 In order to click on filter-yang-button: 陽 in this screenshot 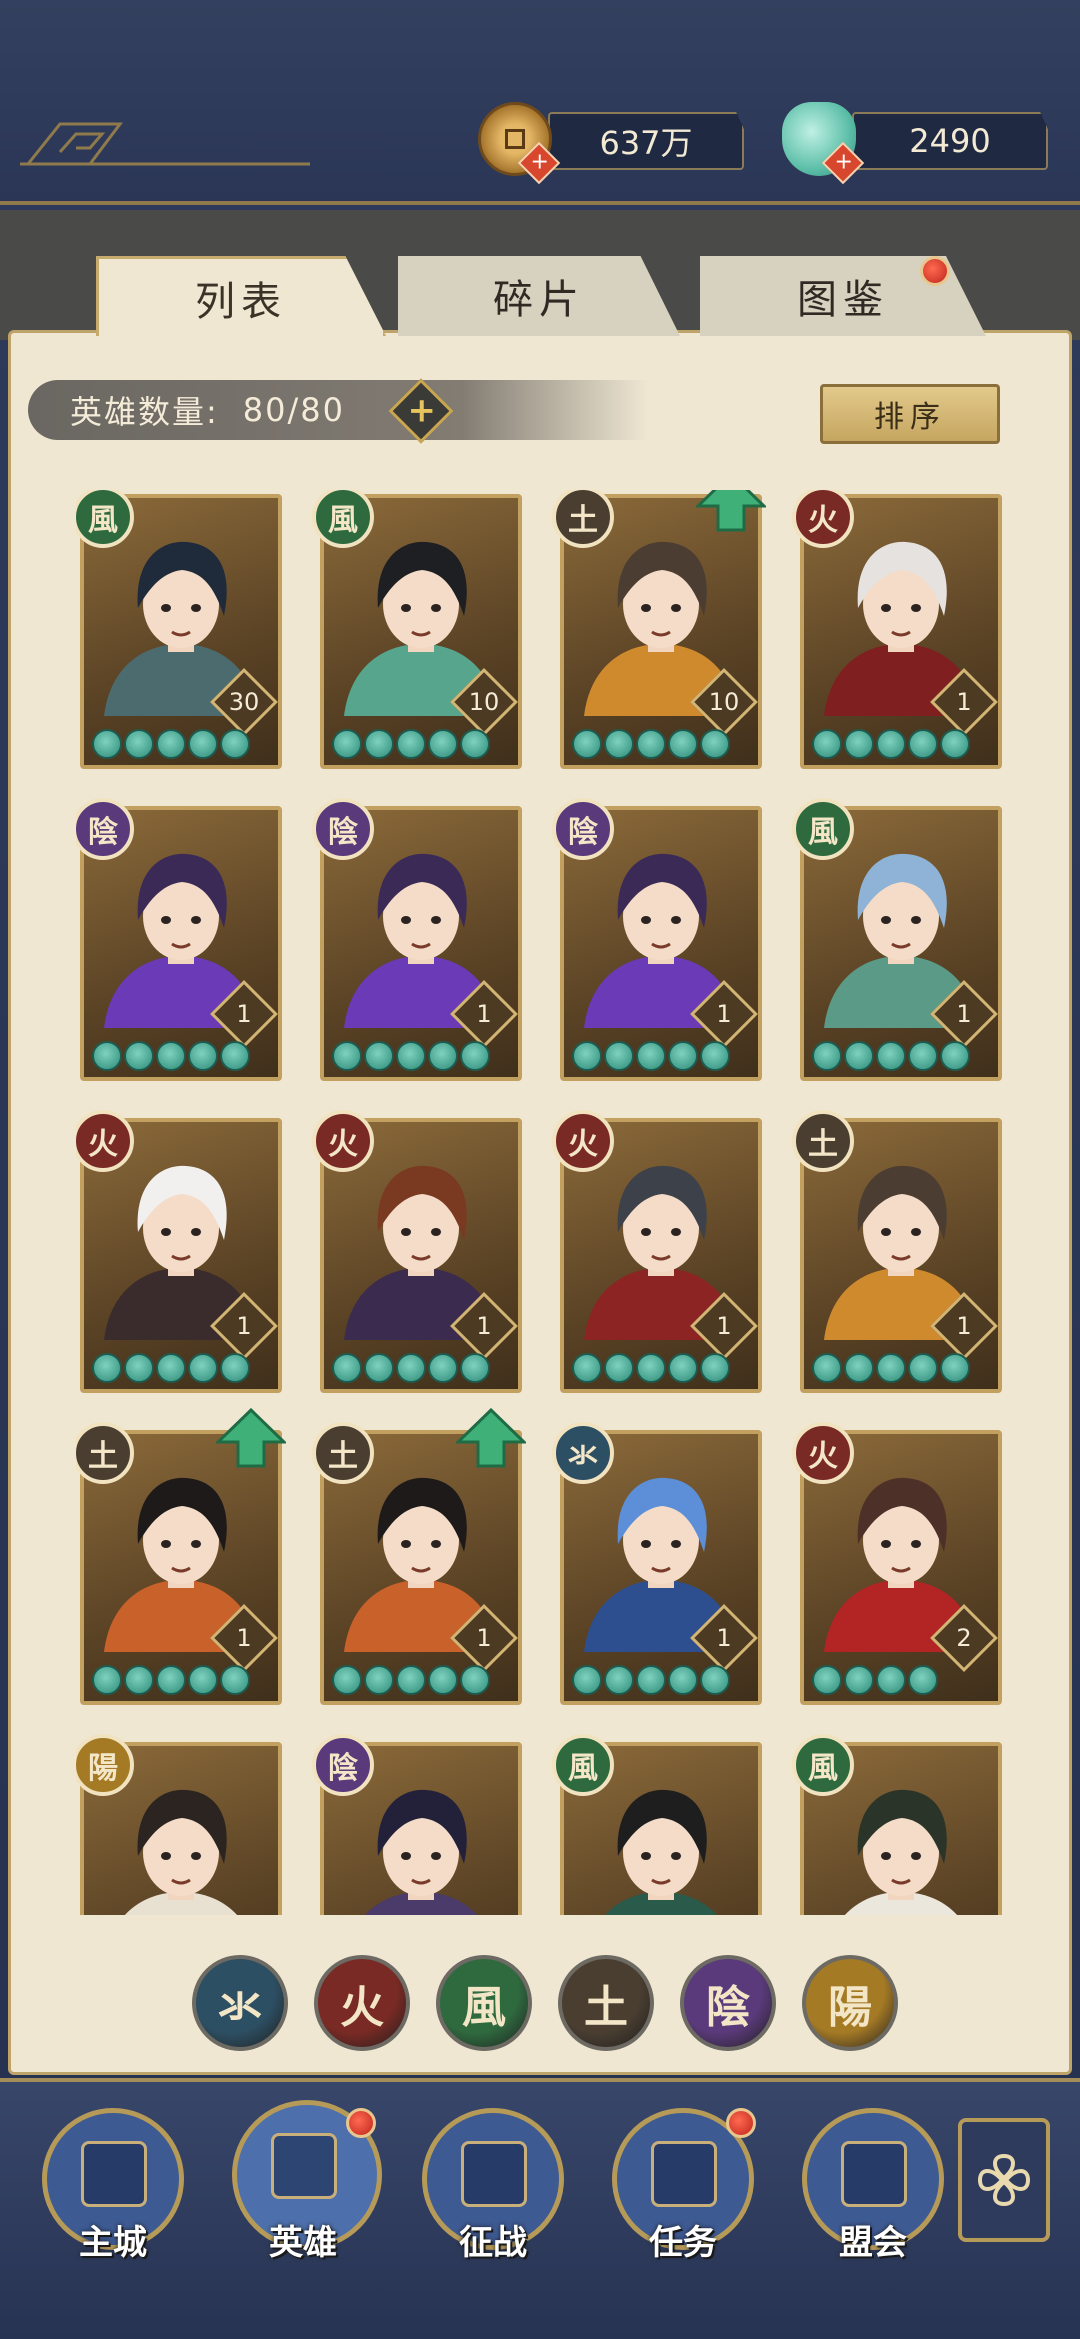, I will do `click(850, 2003)`.